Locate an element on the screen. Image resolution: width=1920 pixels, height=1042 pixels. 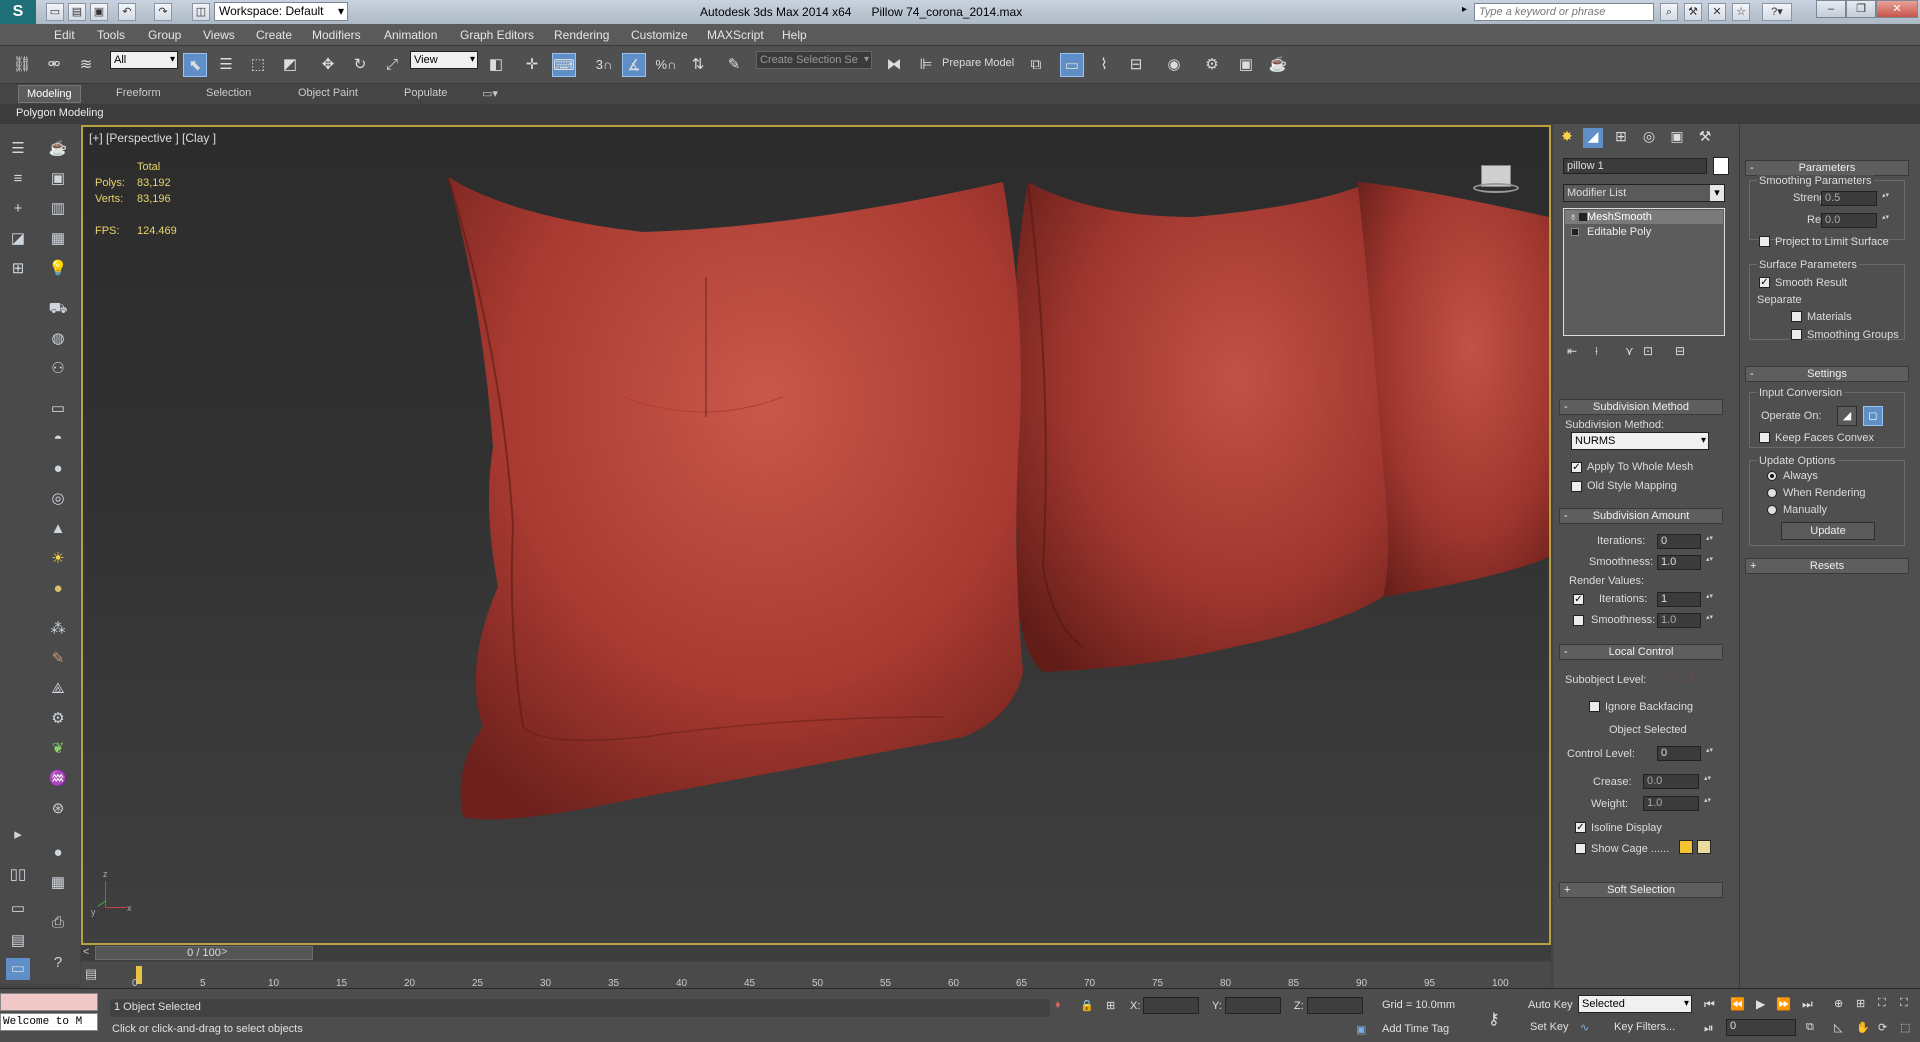
cage-color-2-swatch is located at coordinates (1704, 847).